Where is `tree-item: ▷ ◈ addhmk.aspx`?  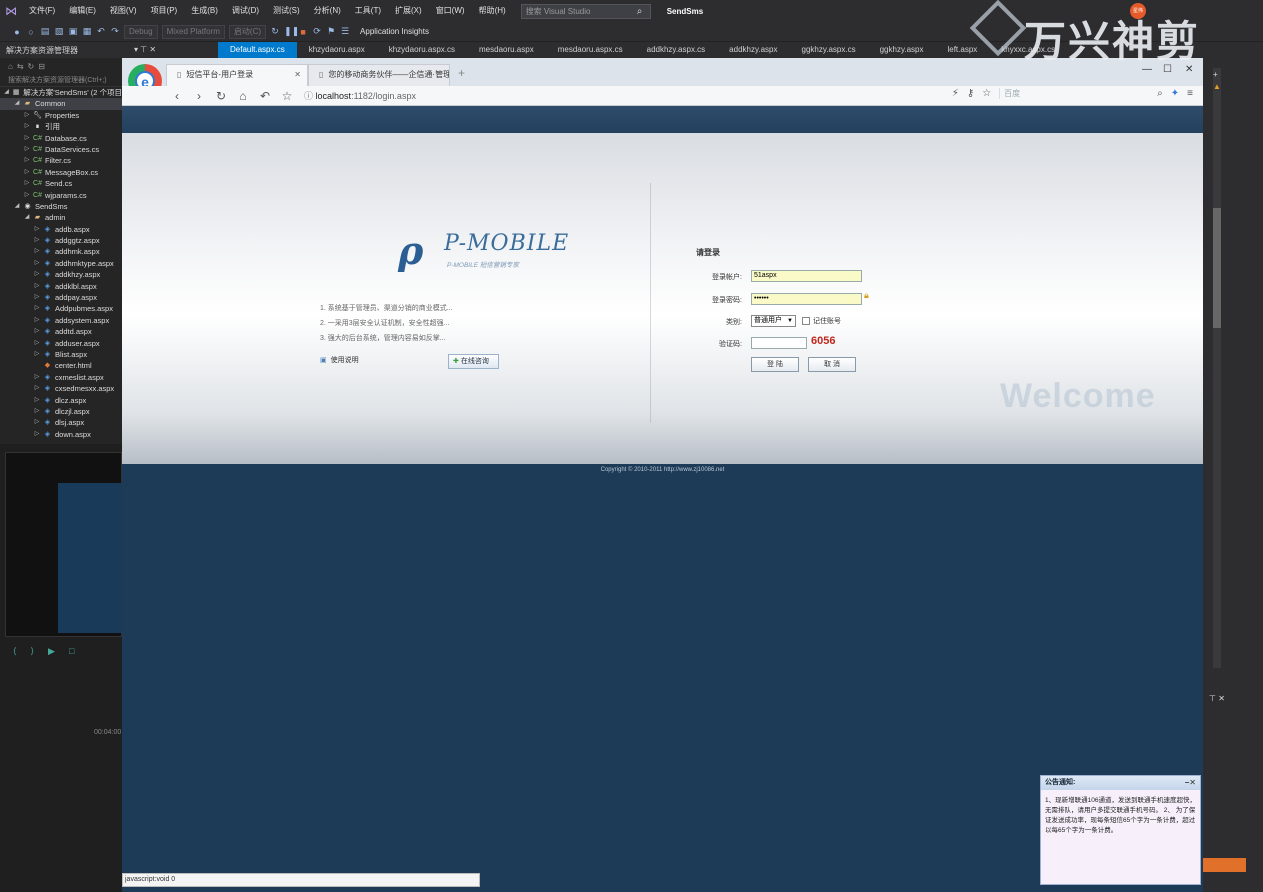
tree-item: ▷ ◈ addhmk.aspx is located at coordinates (61, 251).